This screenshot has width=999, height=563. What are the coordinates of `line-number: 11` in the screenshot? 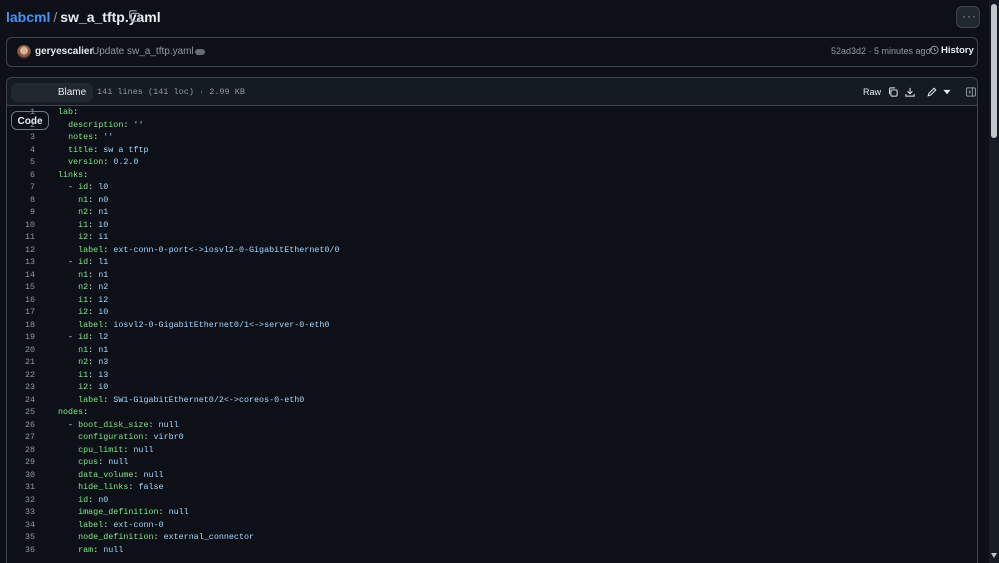 It's located at (21, 237).